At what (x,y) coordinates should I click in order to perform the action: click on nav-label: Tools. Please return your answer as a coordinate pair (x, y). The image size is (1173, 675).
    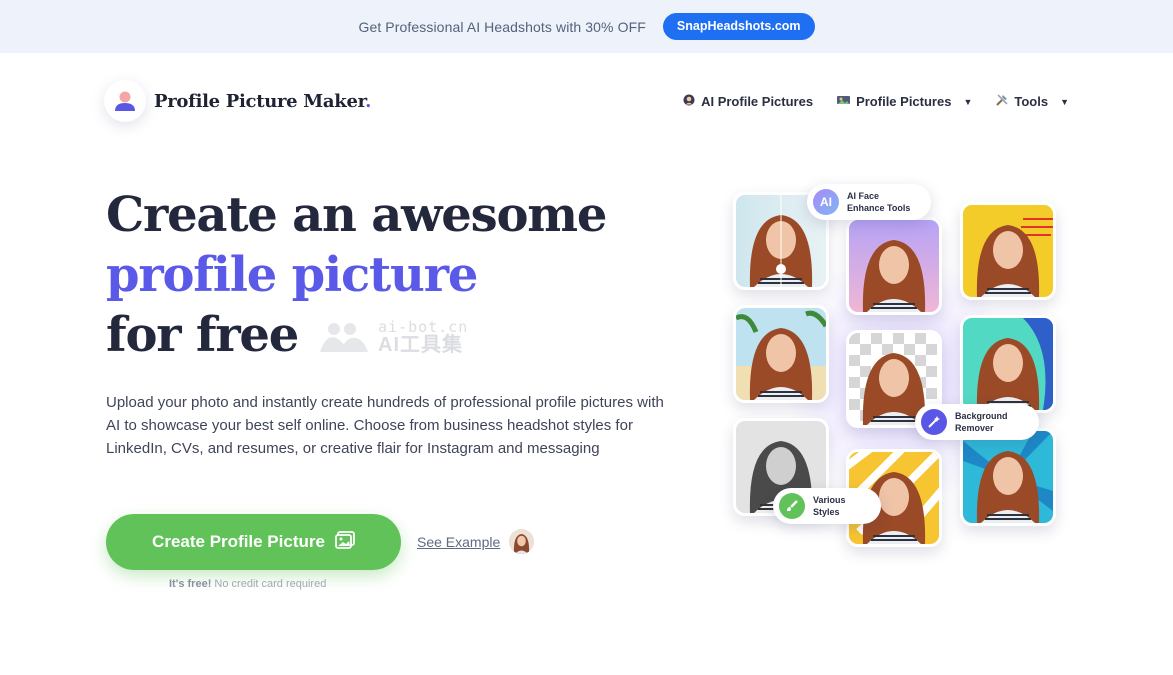
    Looking at the image, I should click on (1031, 101).